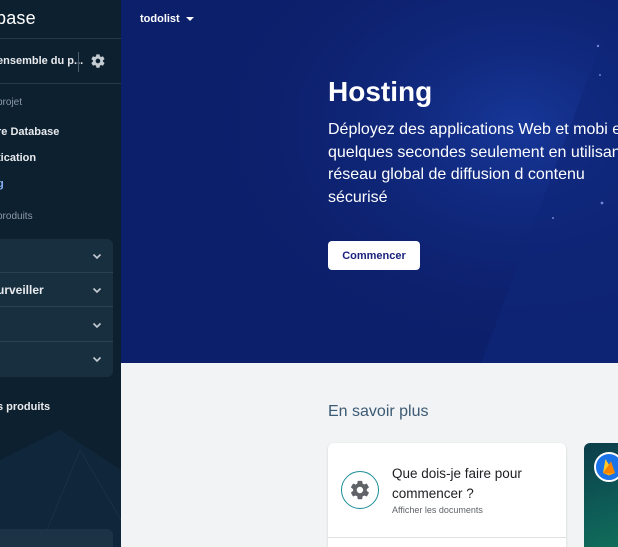 The image size is (618, 547). I want to click on caret-down-icon, so click(189, 19).